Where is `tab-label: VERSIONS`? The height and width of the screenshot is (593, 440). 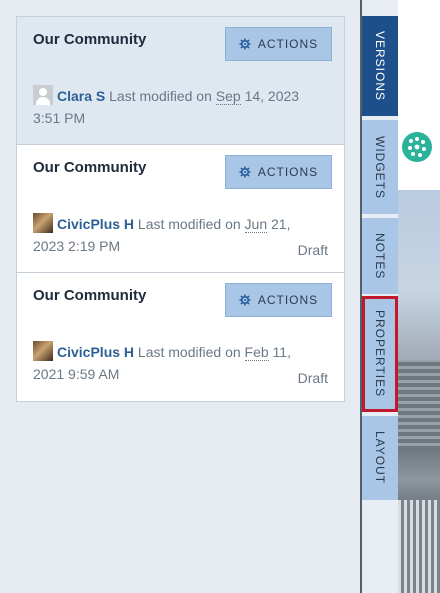 tab-label: VERSIONS is located at coordinates (380, 65).